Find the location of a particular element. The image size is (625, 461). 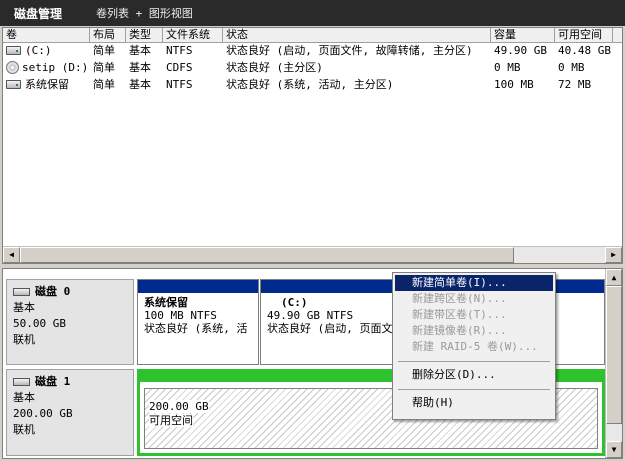

horizontal-scroll-thumb is located at coordinates (267, 255).